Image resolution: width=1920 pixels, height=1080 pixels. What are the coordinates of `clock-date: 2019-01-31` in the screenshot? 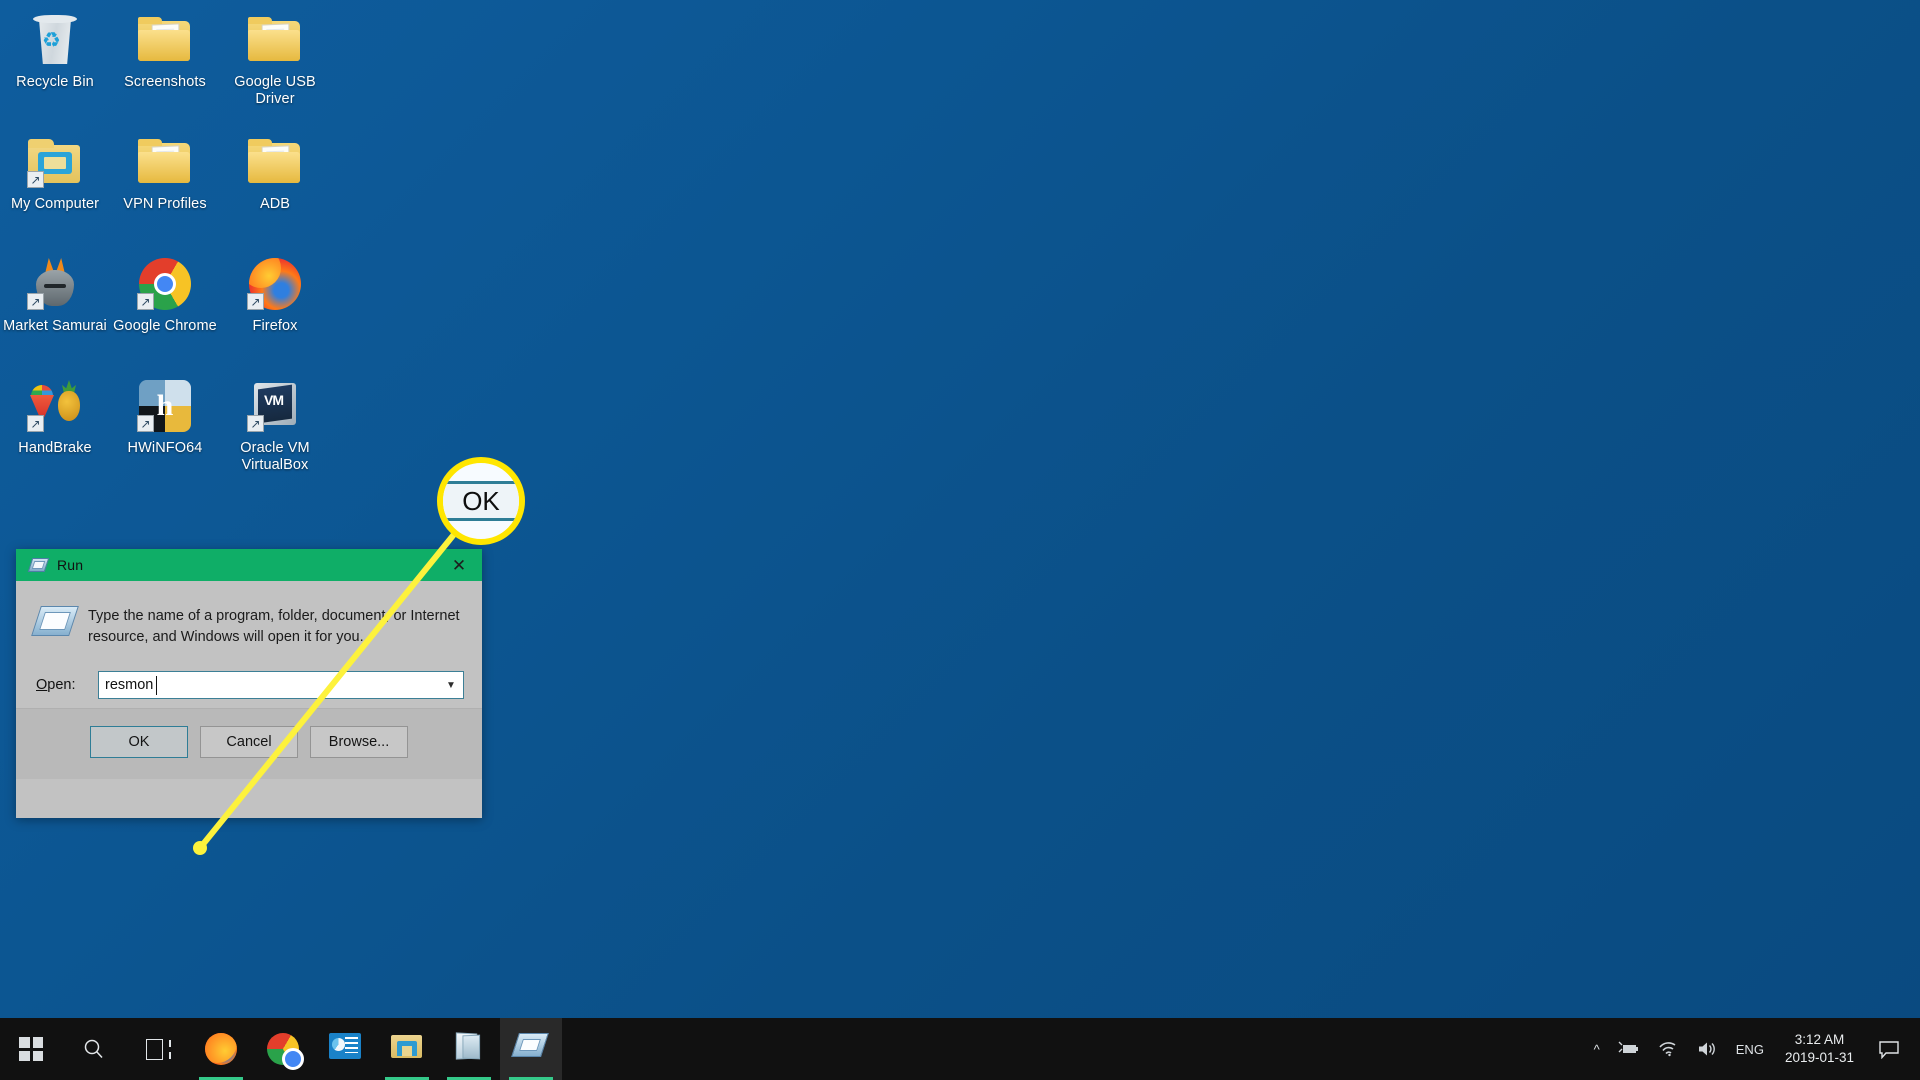 It's located at (1819, 1057).